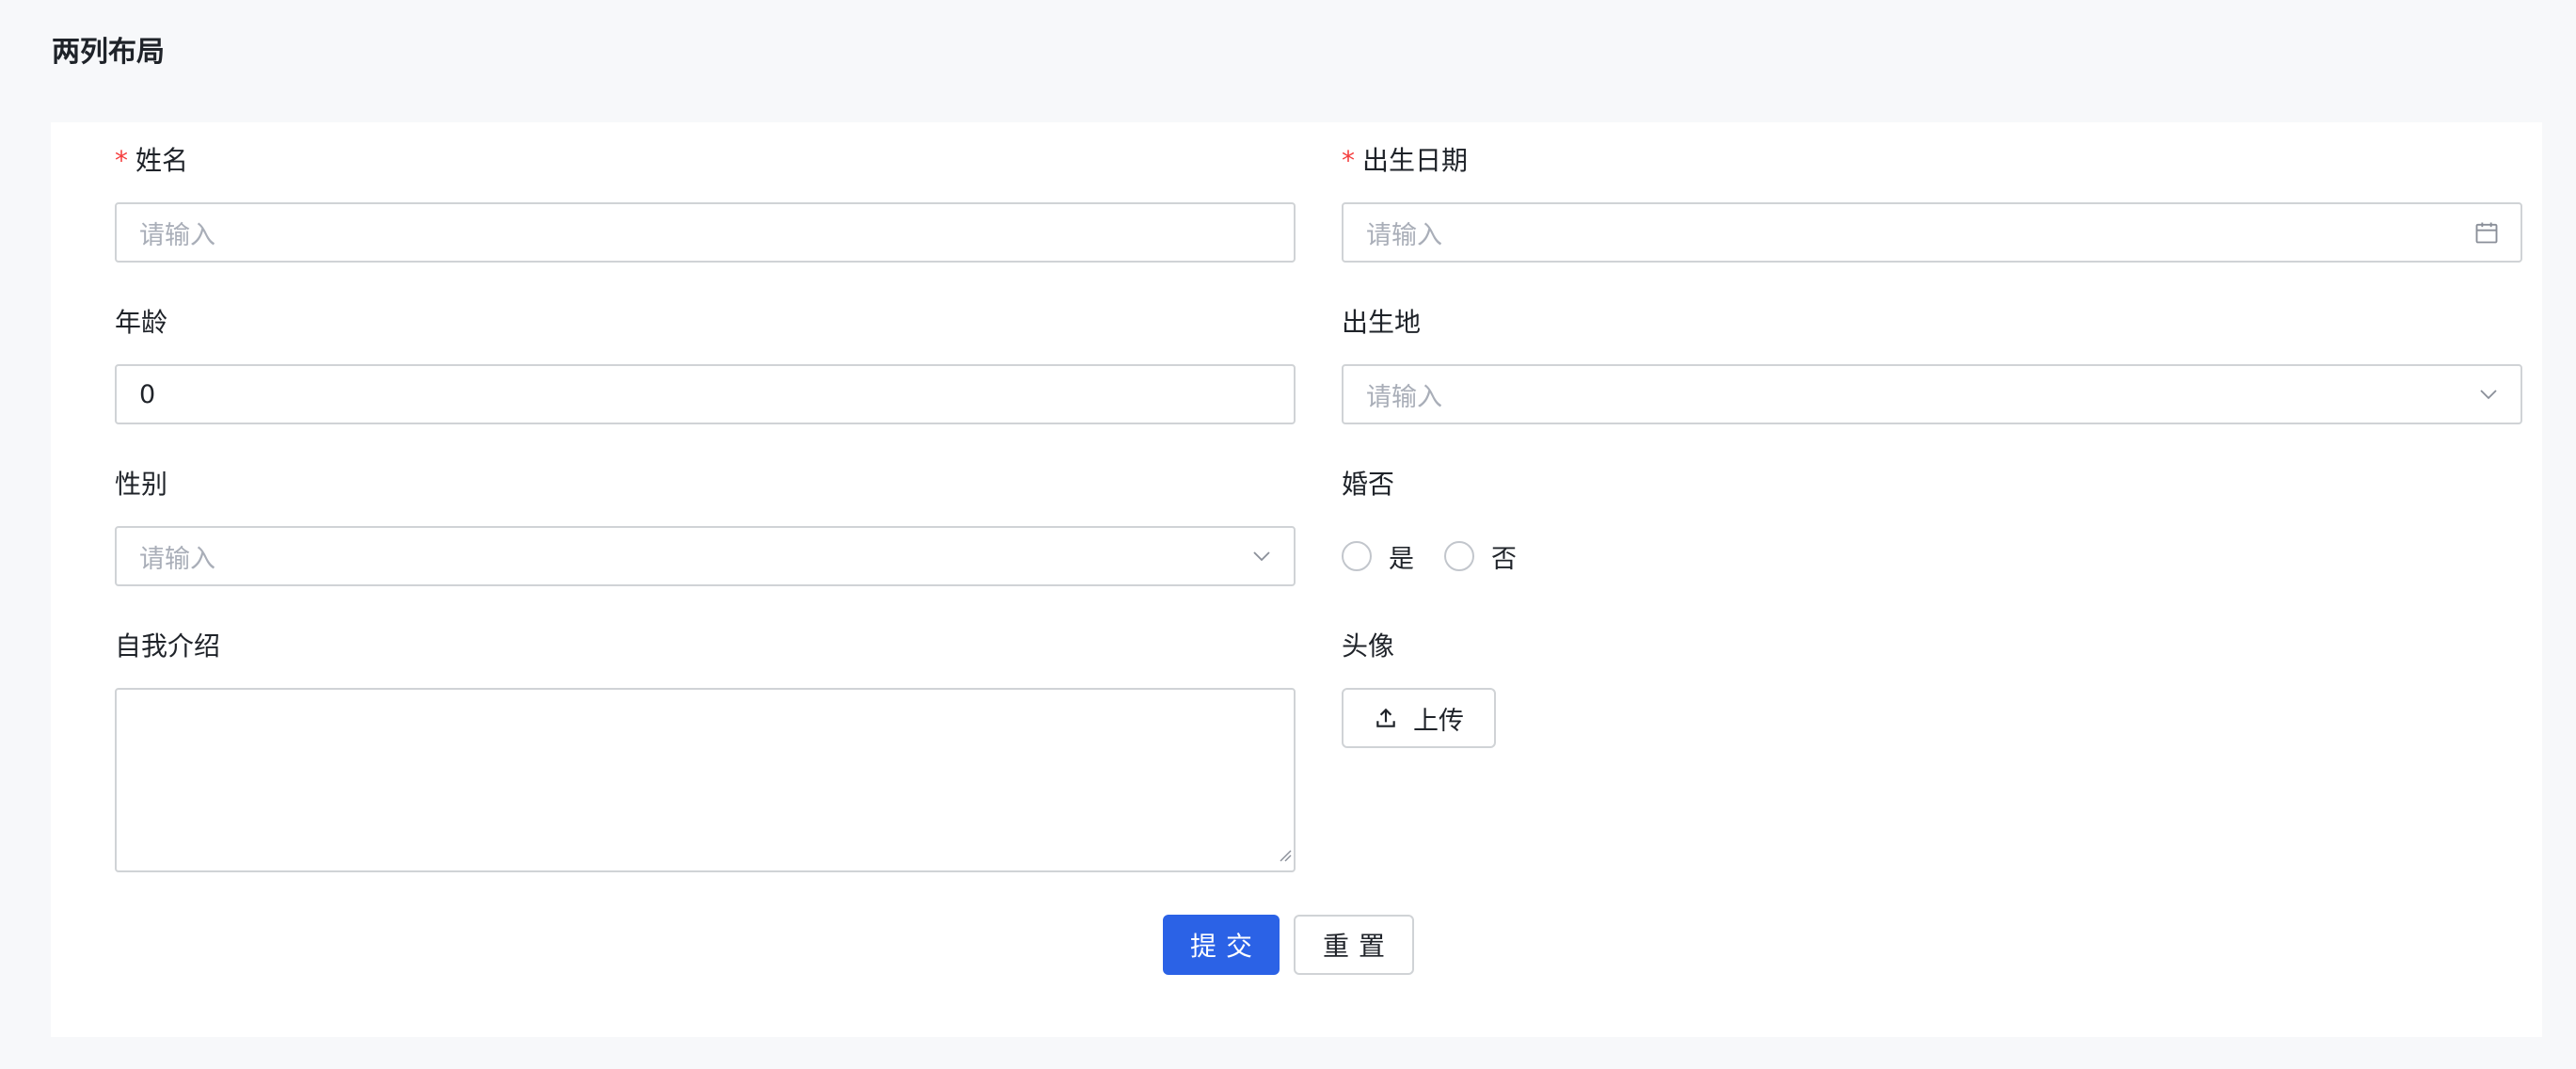 The height and width of the screenshot is (1069, 2576). What do you see at coordinates (705, 394) in the screenshot?
I see `age-input: 0` at bounding box center [705, 394].